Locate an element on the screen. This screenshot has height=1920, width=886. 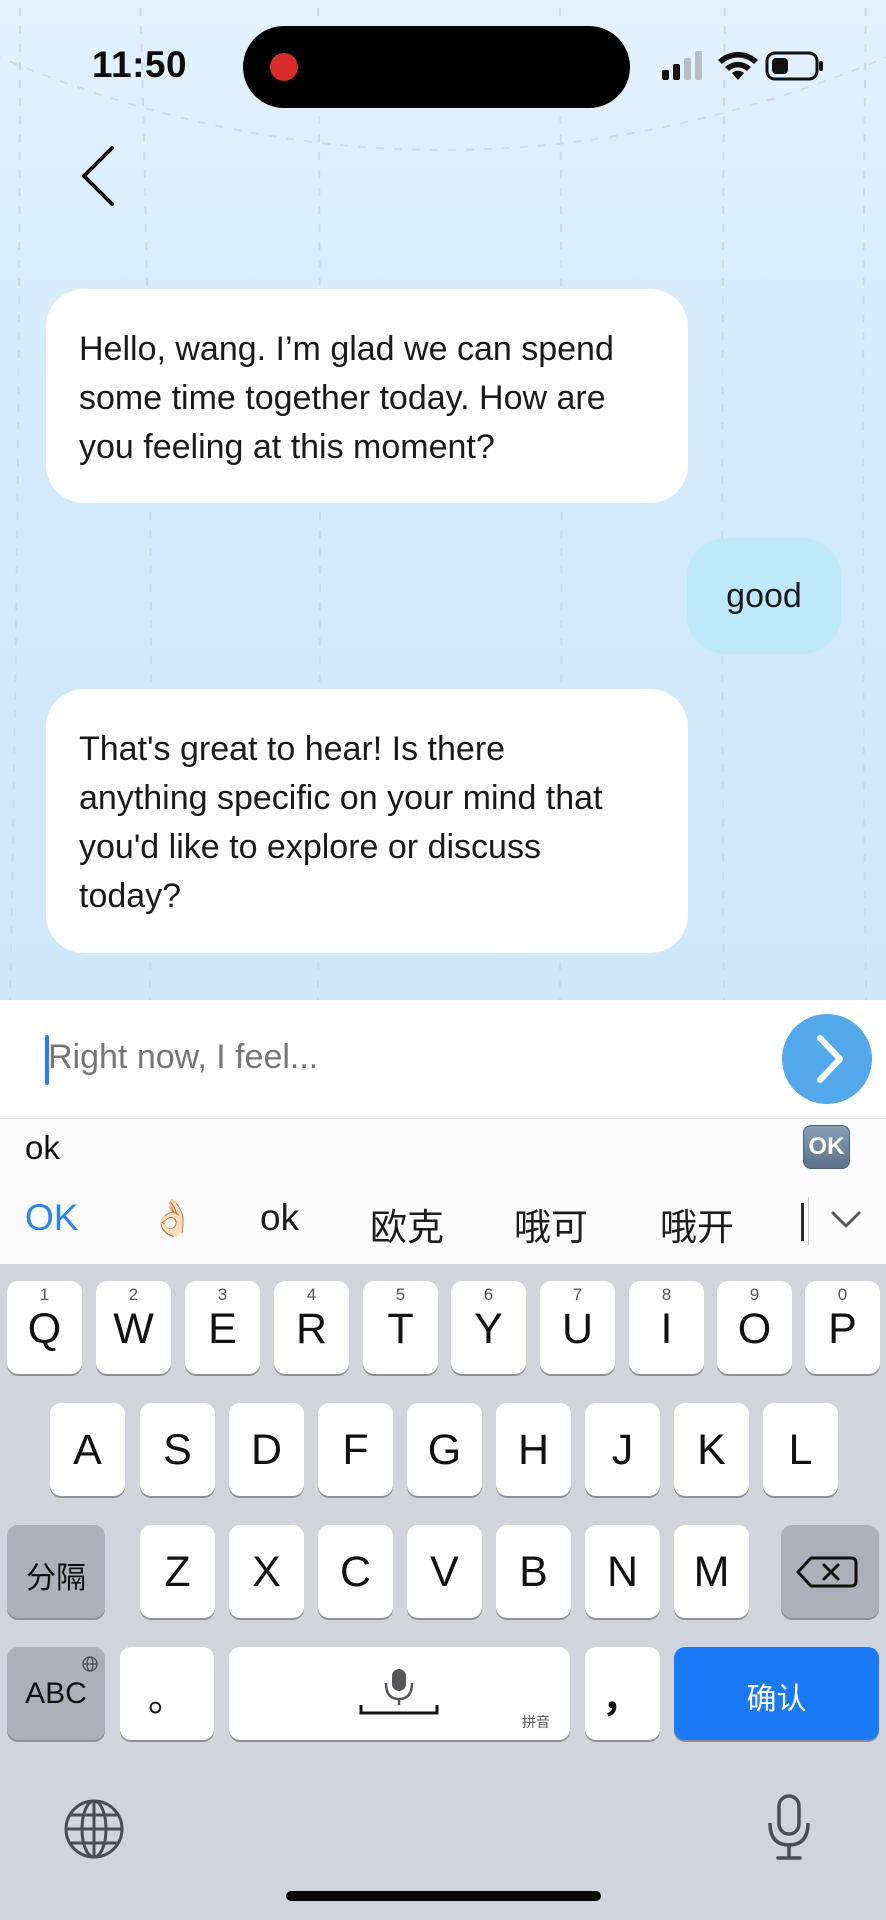
key-o: 9 O is located at coordinates (754, 1327).